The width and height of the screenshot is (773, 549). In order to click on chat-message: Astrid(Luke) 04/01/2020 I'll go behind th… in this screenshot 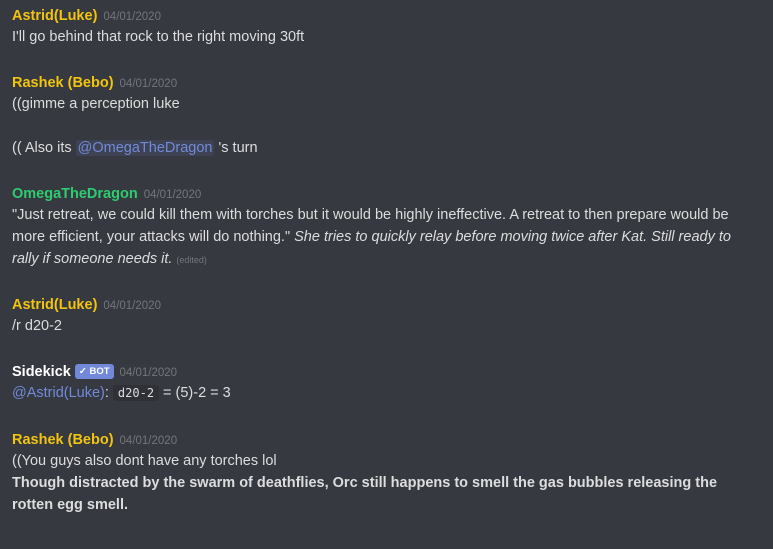, I will do `click(386, 27)`.